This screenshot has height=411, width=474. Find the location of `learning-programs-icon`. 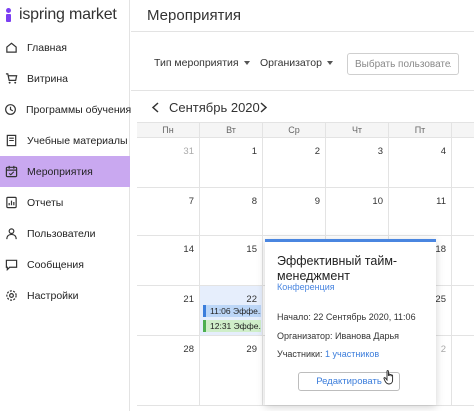

learning-programs-icon is located at coordinates (10, 110).